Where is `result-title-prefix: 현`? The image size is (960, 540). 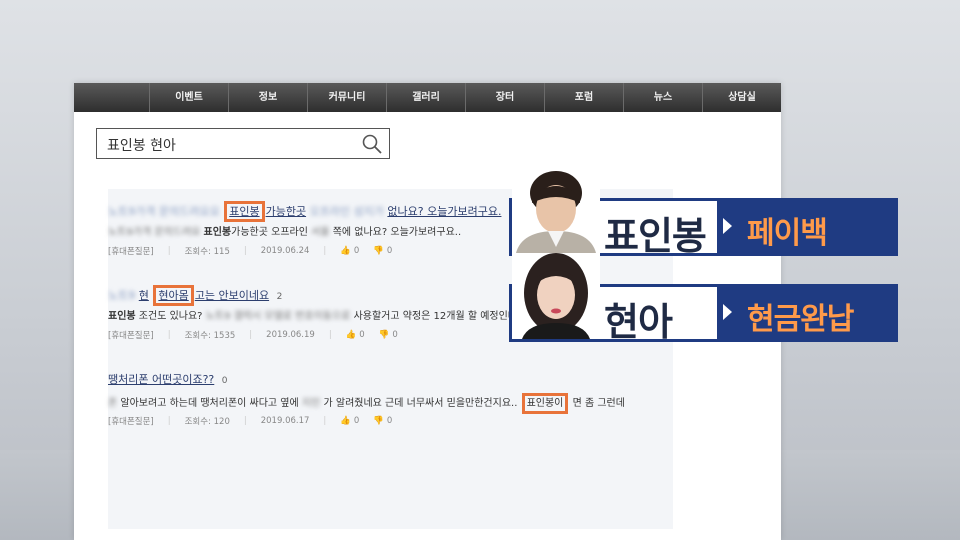
result-title-prefix: 현 is located at coordinates (143, 295).